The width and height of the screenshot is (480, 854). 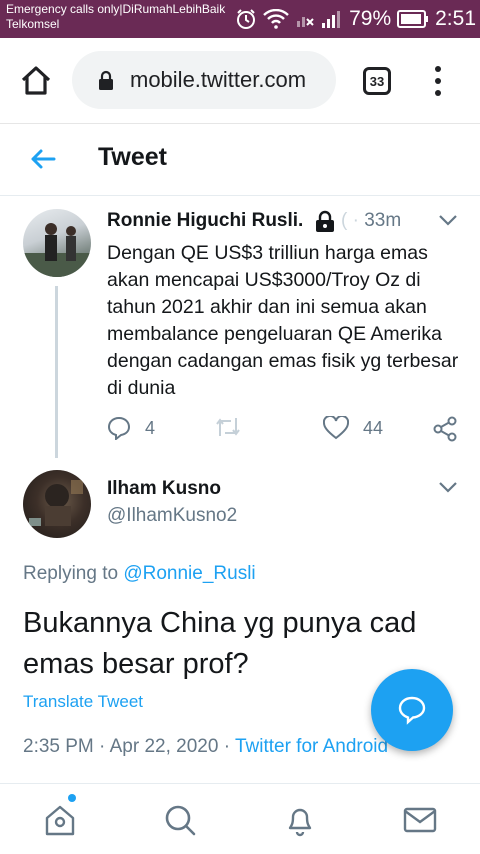 What do you see at coordinates (164, 489) in the screenshot?
I see `author-name: Ilham Kusno` at bounding box center [164, 489].